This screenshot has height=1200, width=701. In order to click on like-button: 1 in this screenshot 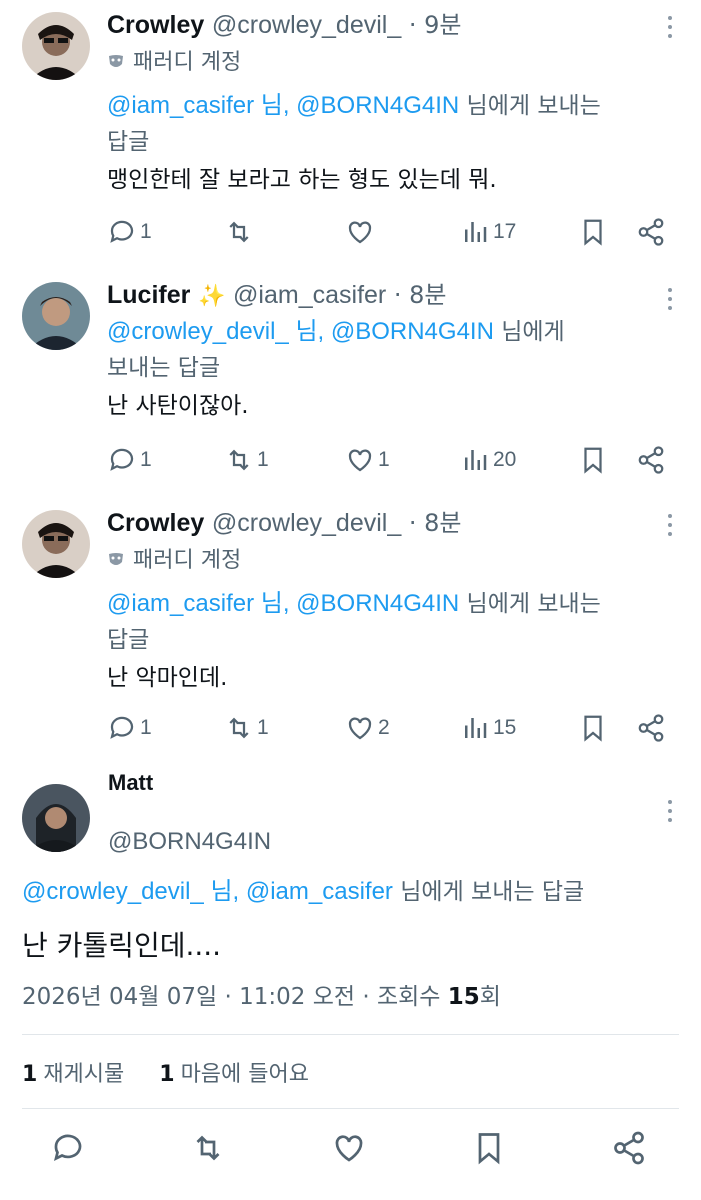, I will do `click(367, 460)`.